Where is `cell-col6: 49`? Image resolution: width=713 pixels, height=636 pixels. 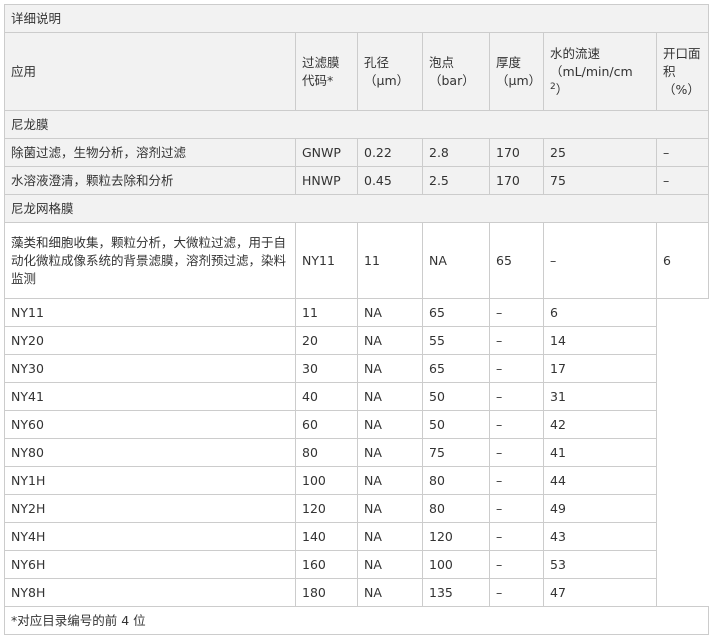 cell-col6: 49 is located at coordinates (600, 508).